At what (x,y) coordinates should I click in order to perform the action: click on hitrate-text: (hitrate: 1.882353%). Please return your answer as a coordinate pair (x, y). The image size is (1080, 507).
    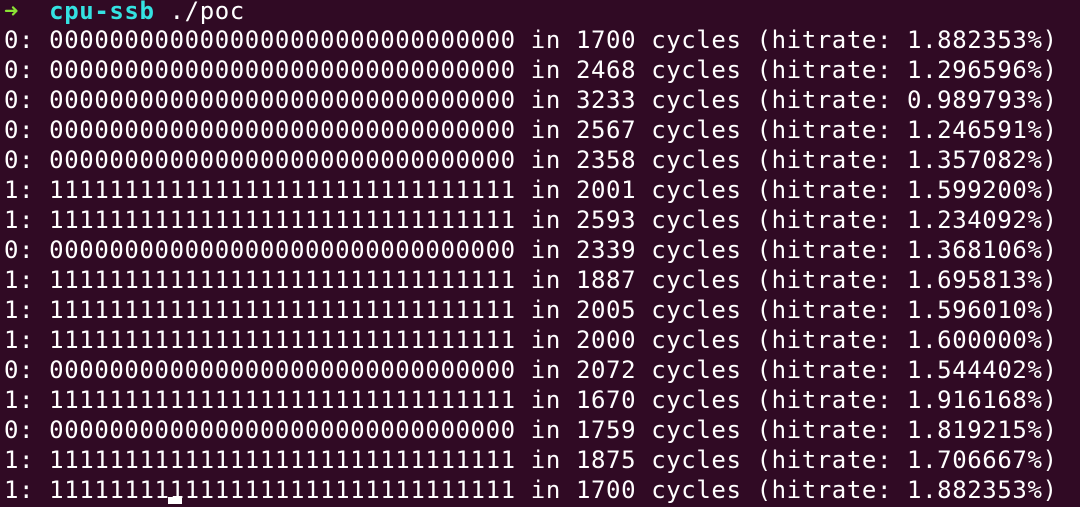
    Looking at the image, I should click on (907, 40).